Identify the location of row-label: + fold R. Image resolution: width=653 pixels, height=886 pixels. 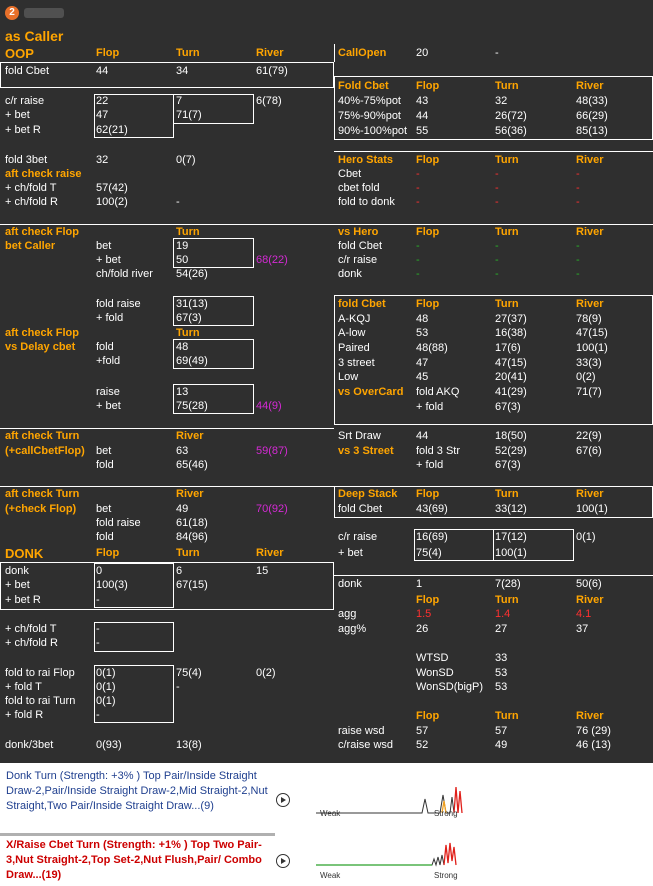
(24, 715).